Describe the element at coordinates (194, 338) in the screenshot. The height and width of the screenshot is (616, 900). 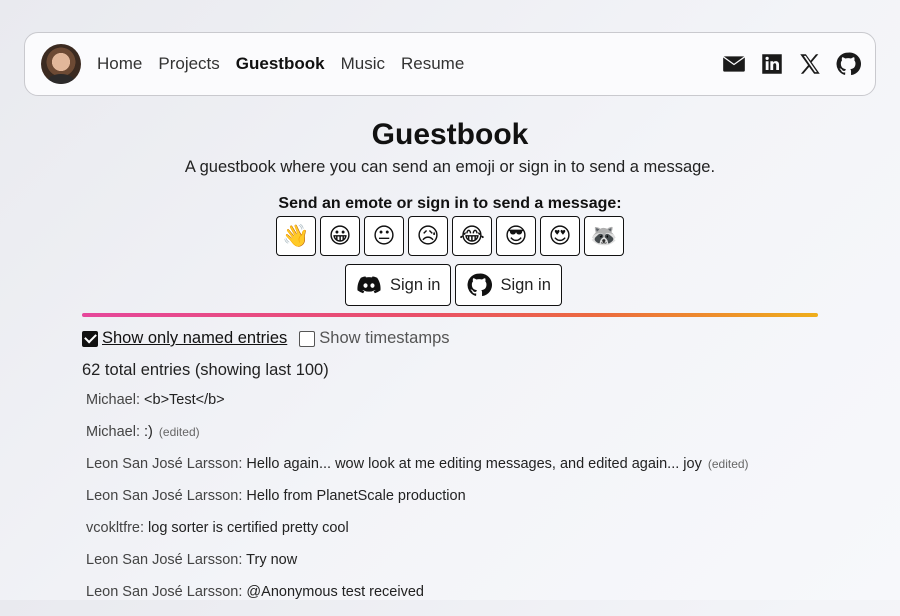
I see `named-entries-label: Show only named entries` at that location.